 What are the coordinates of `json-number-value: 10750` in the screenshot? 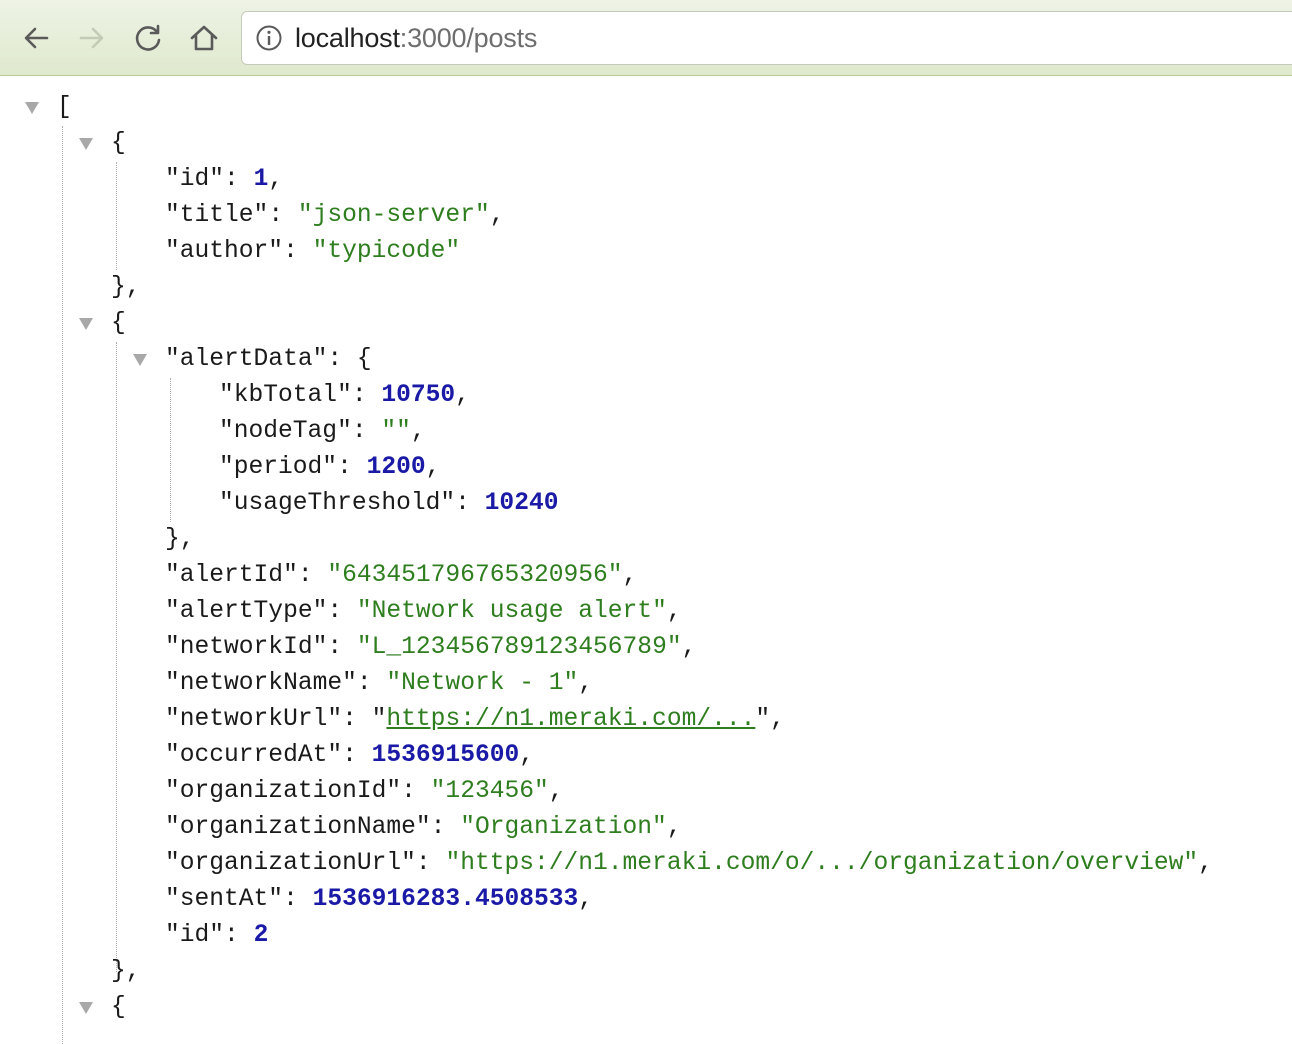 It's located at (418, 395).